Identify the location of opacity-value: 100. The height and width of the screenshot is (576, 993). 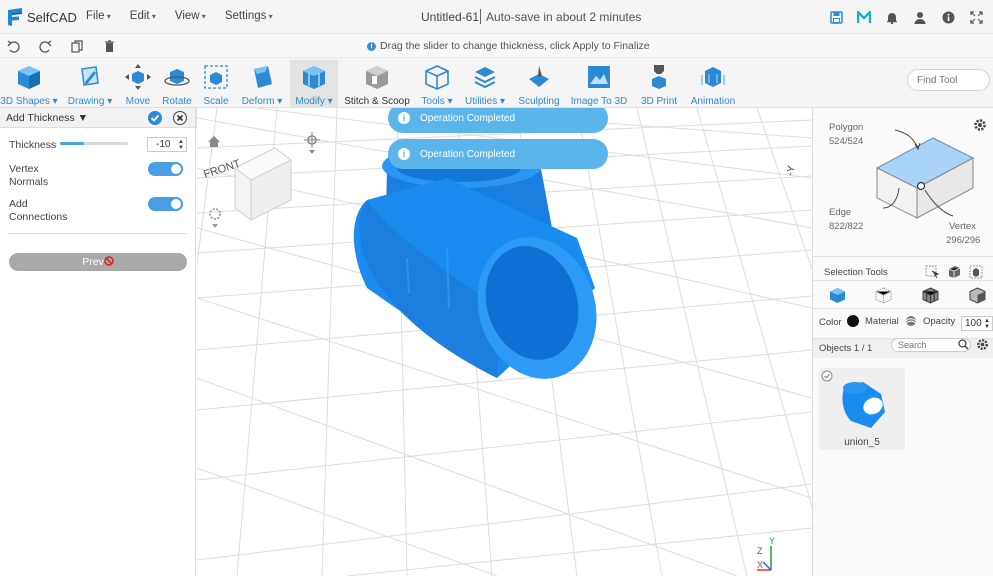
(973, 323).